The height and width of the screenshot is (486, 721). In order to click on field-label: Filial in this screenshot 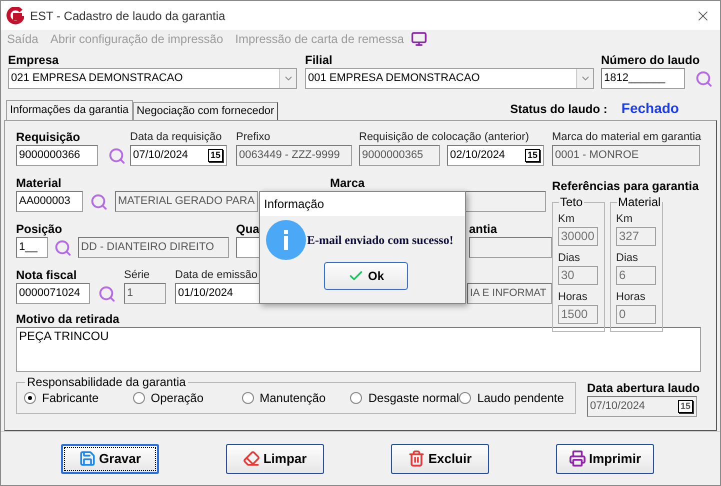, I will do `click(318, 60)`.